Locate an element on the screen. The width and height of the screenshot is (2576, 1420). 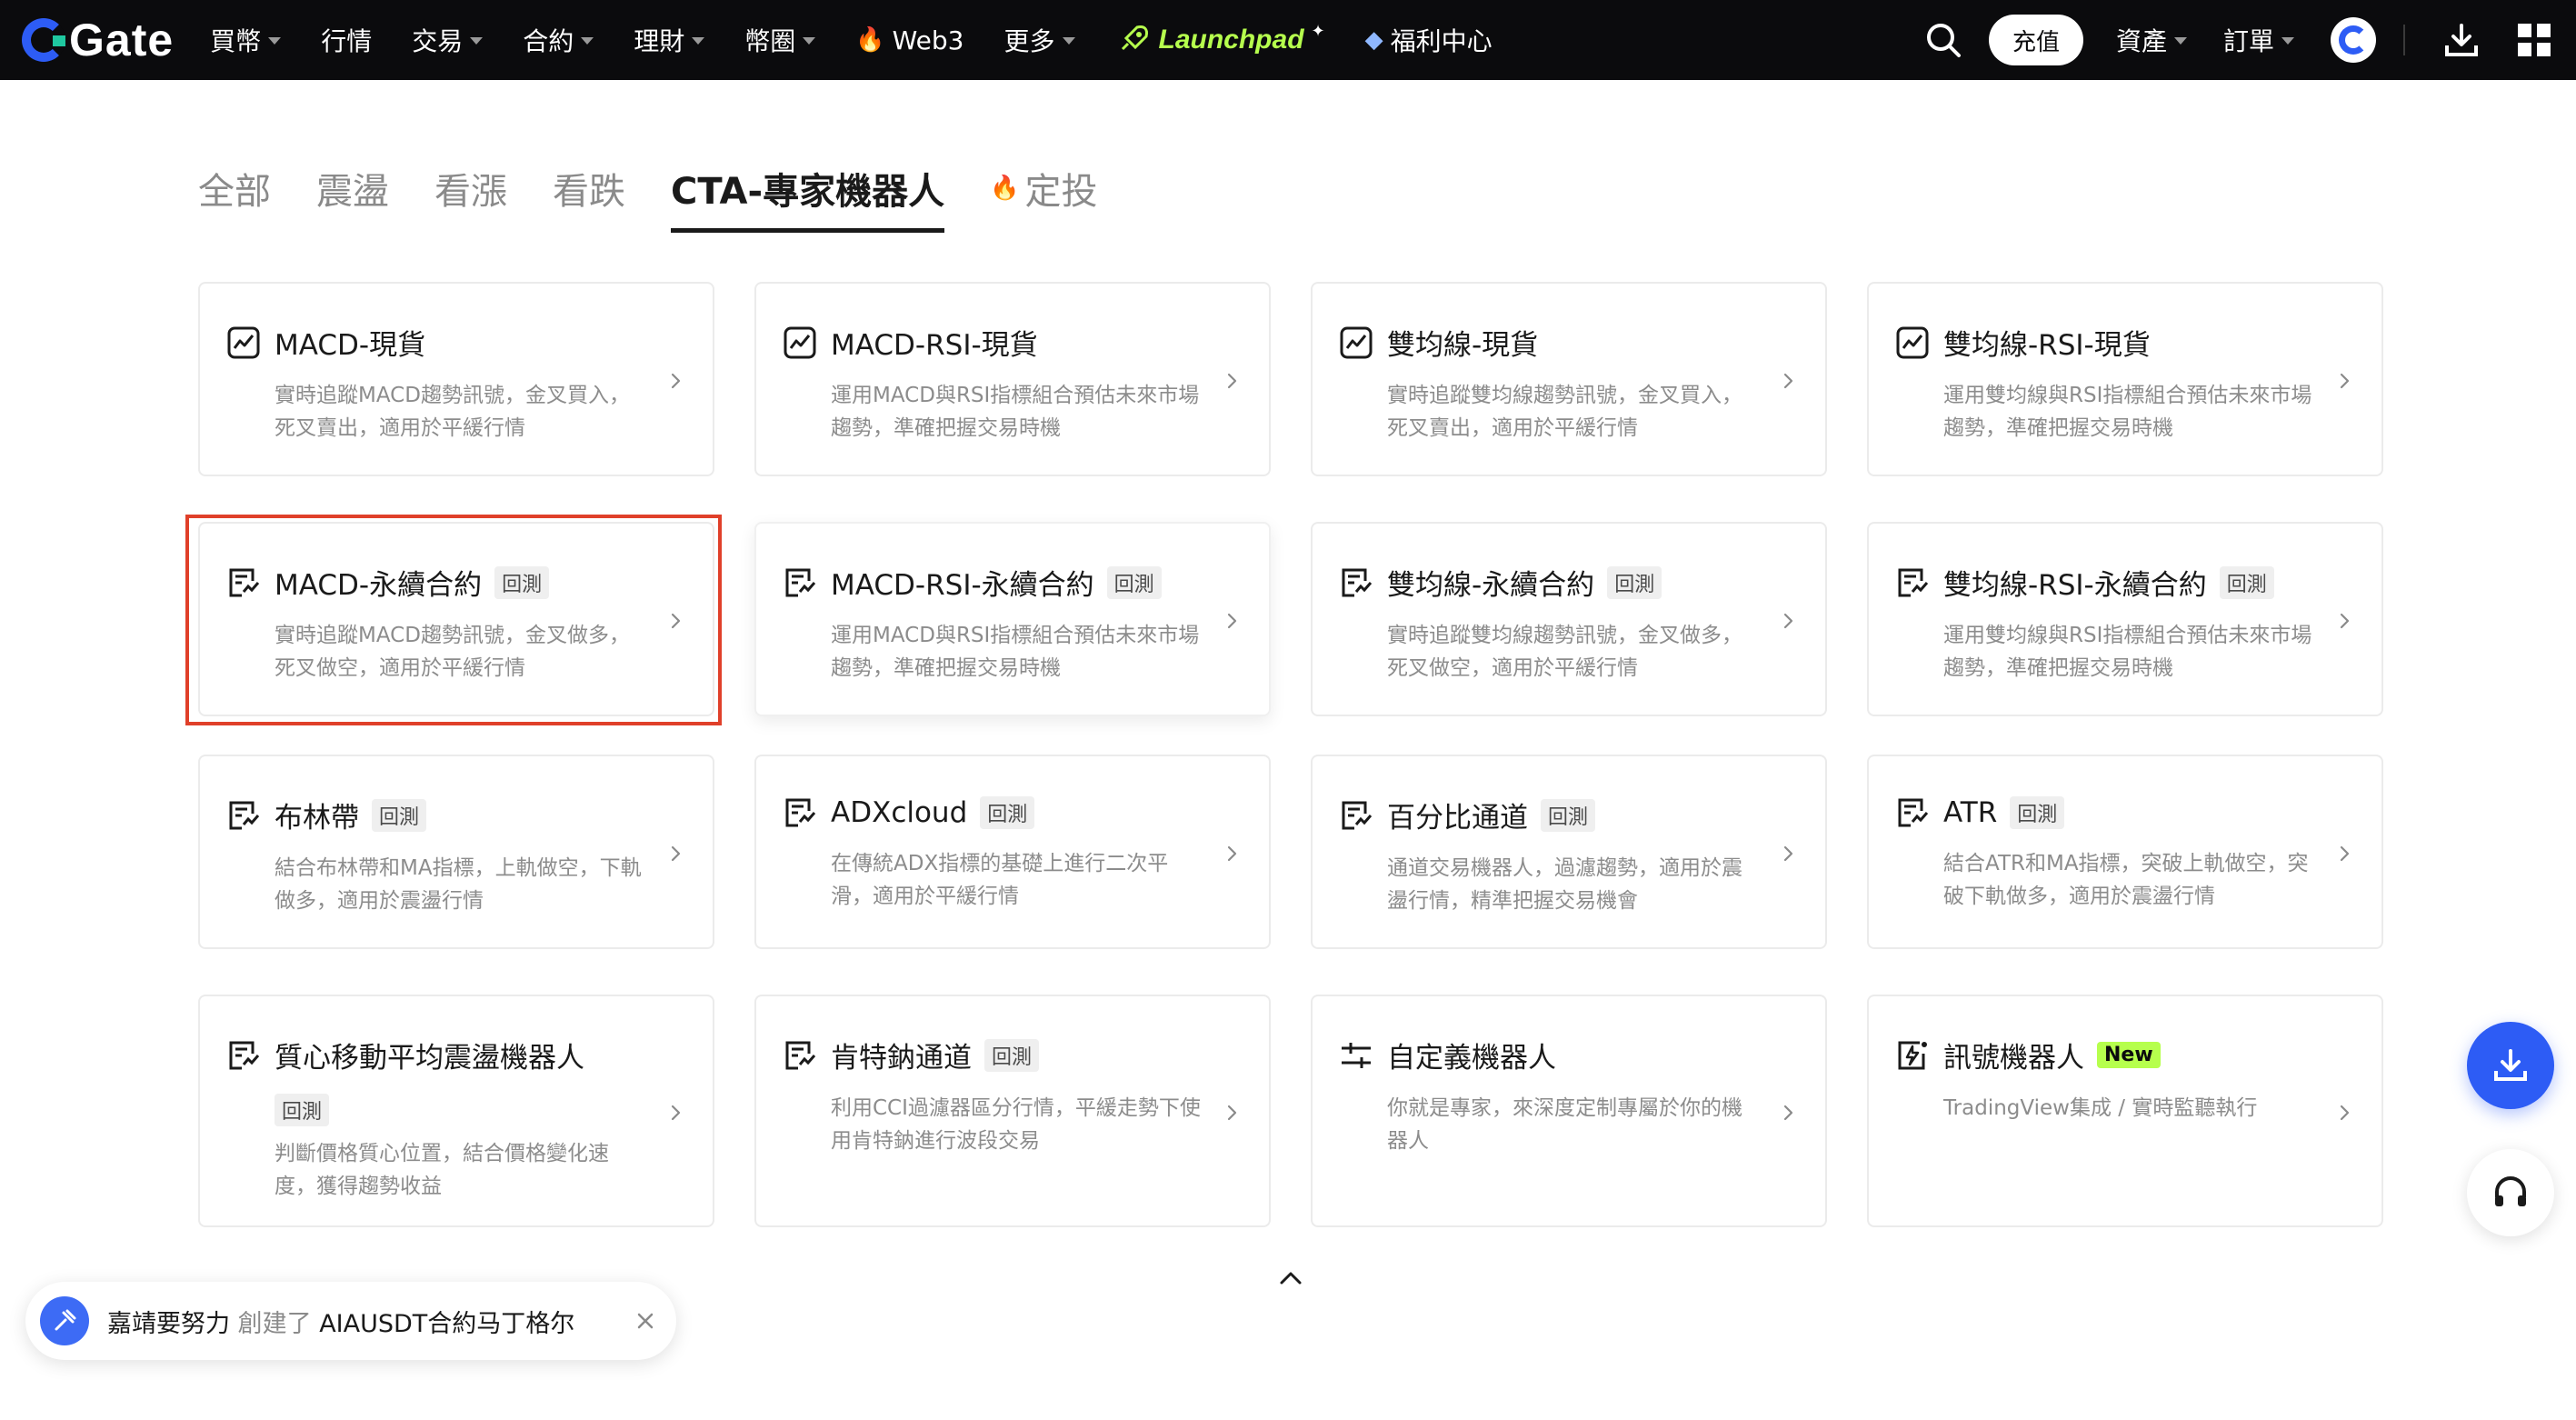
bot-card: 雙均線-RSI-現貨 運用雙均線與RSI指標組合預估未來市場趨勢，準確把握交易時機 is located at coordinates (2125, 379).